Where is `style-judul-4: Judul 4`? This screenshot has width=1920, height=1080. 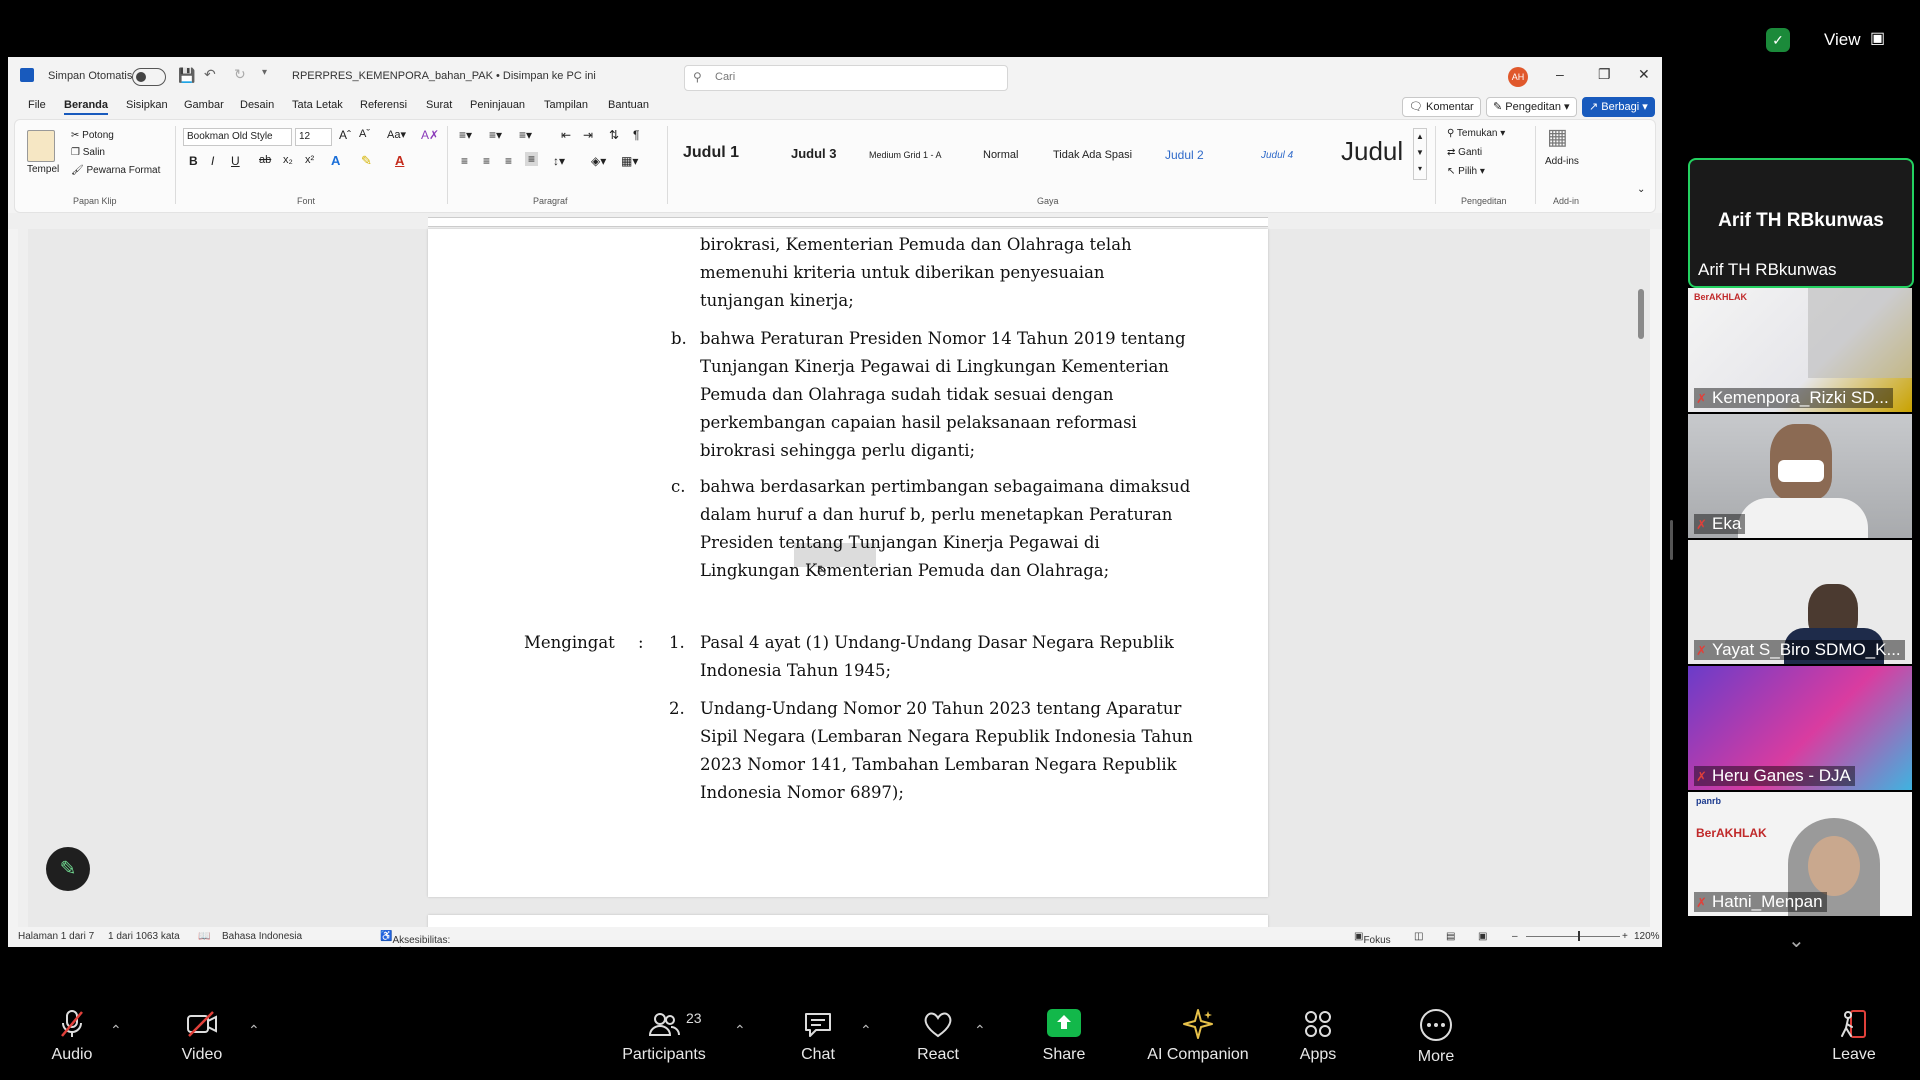
style-judul-4: Judul 4 is located at coordinates (1277, 155).